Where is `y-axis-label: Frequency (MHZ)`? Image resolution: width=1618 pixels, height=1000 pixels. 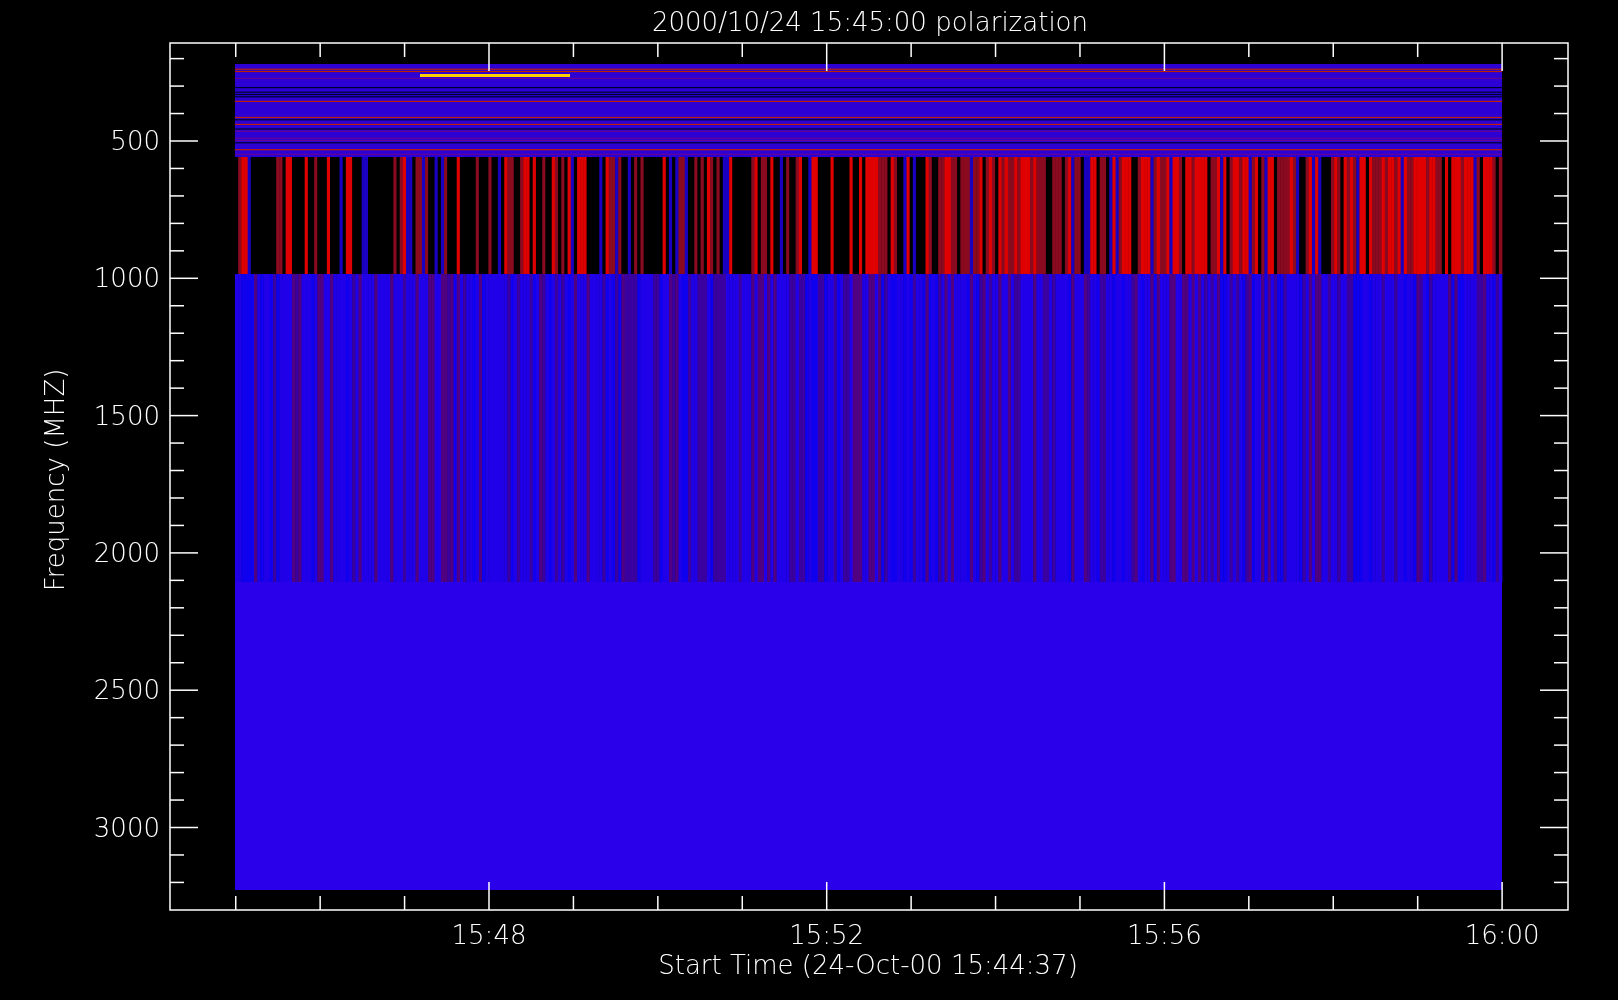
y-axis-label: Frequency (MHZ) is located at coordinates (55, 480).